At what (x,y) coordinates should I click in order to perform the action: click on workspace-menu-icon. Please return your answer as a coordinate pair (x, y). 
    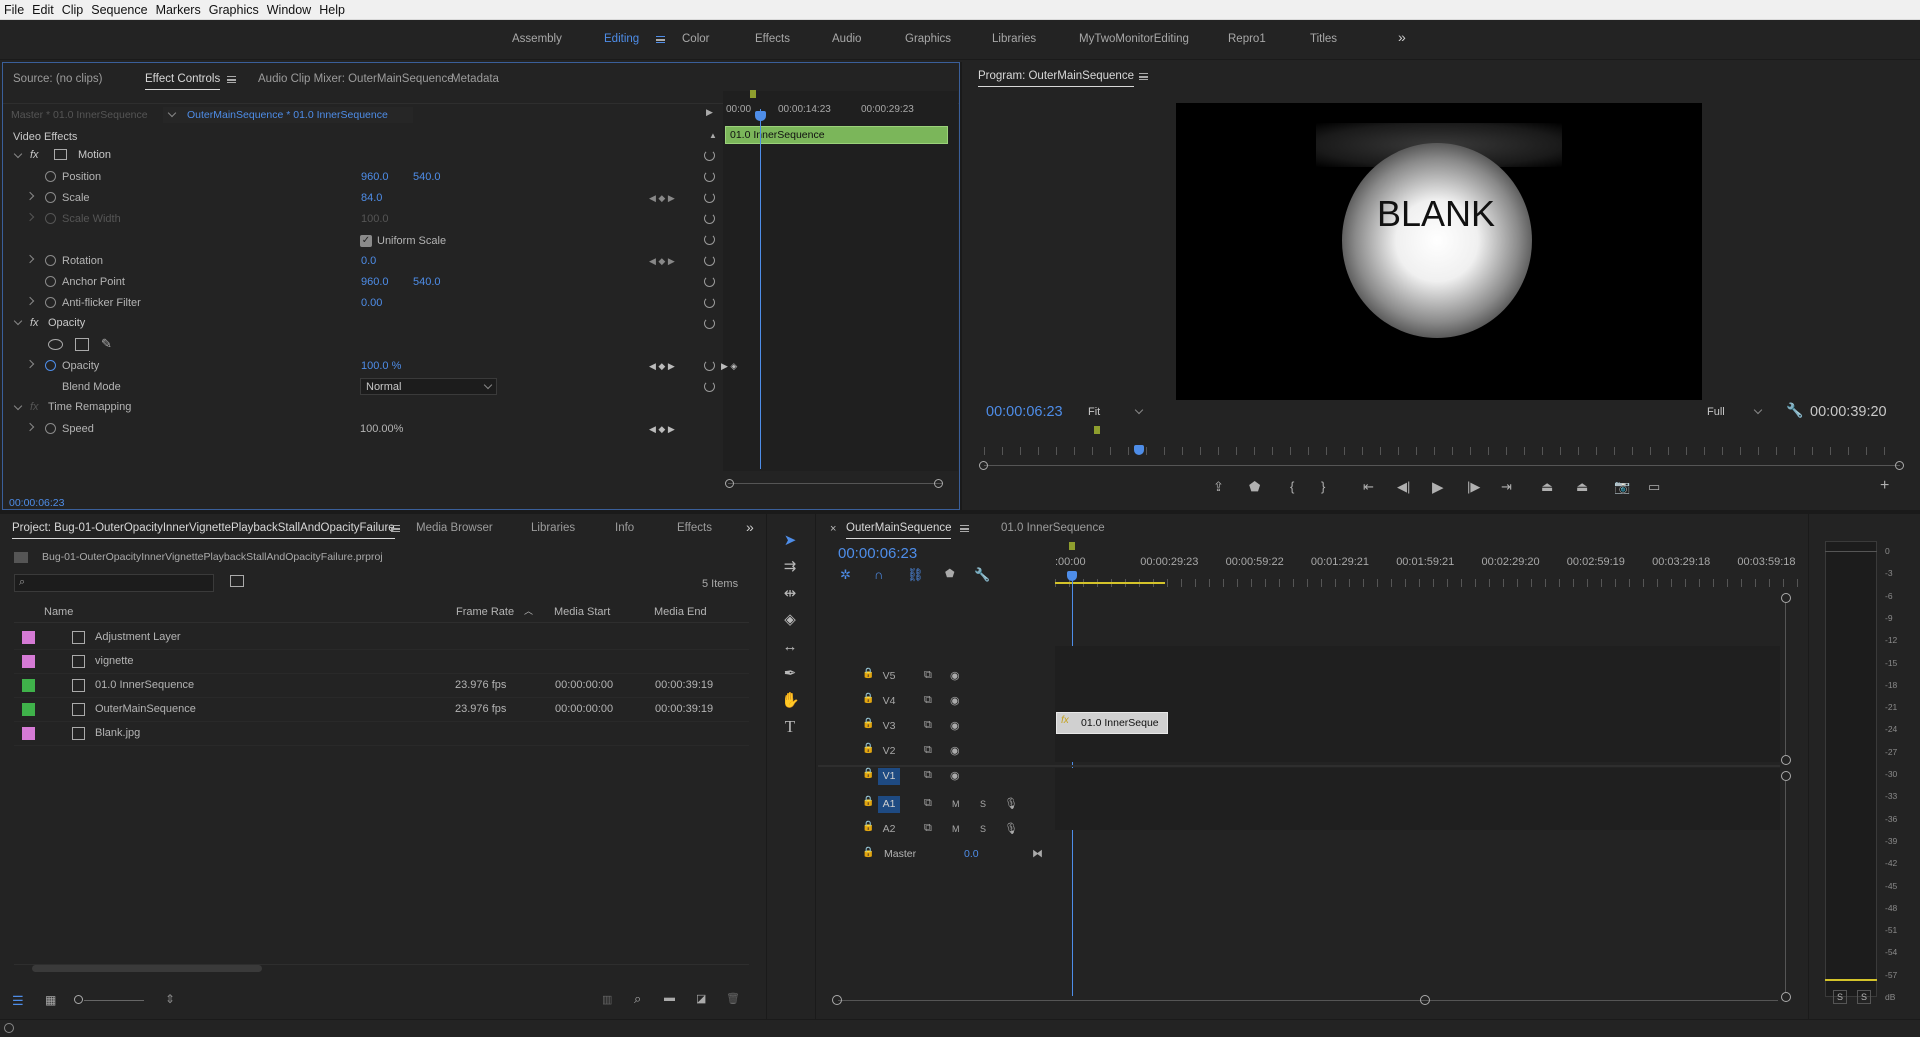
    Looking at the image, I should click on (660, 39).